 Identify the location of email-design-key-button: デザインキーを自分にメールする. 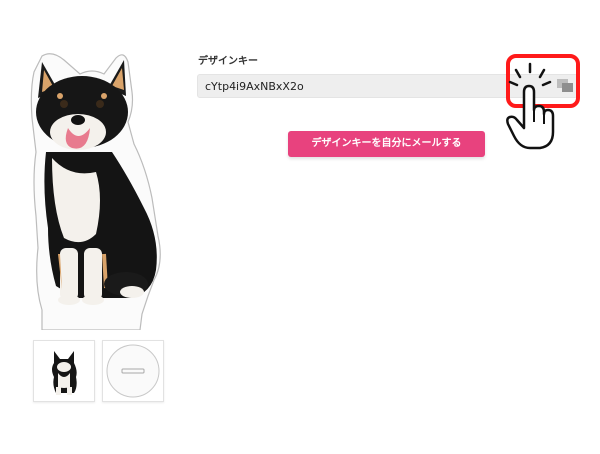
(386, 144).